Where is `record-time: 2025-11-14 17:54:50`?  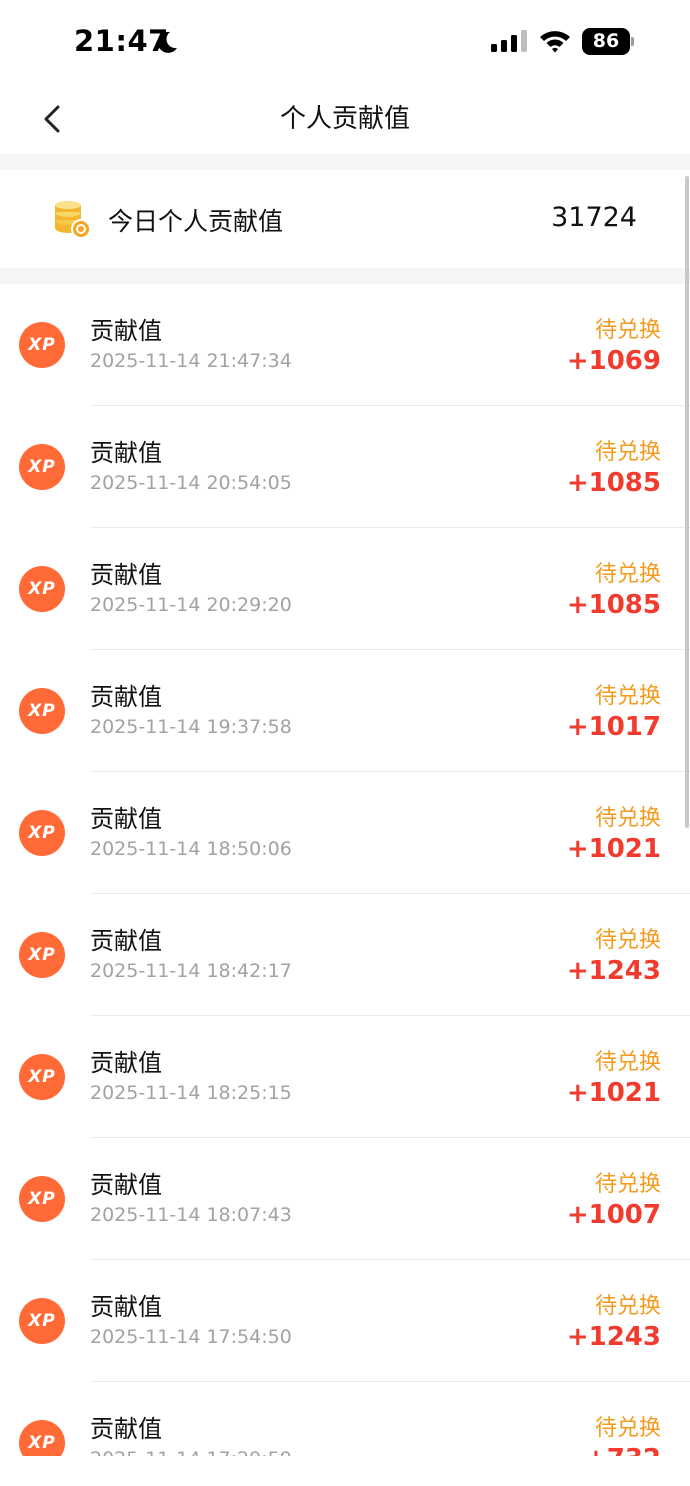
record-time: 2025-11-14 17:54:50 is located at coordinates (191, 1337).